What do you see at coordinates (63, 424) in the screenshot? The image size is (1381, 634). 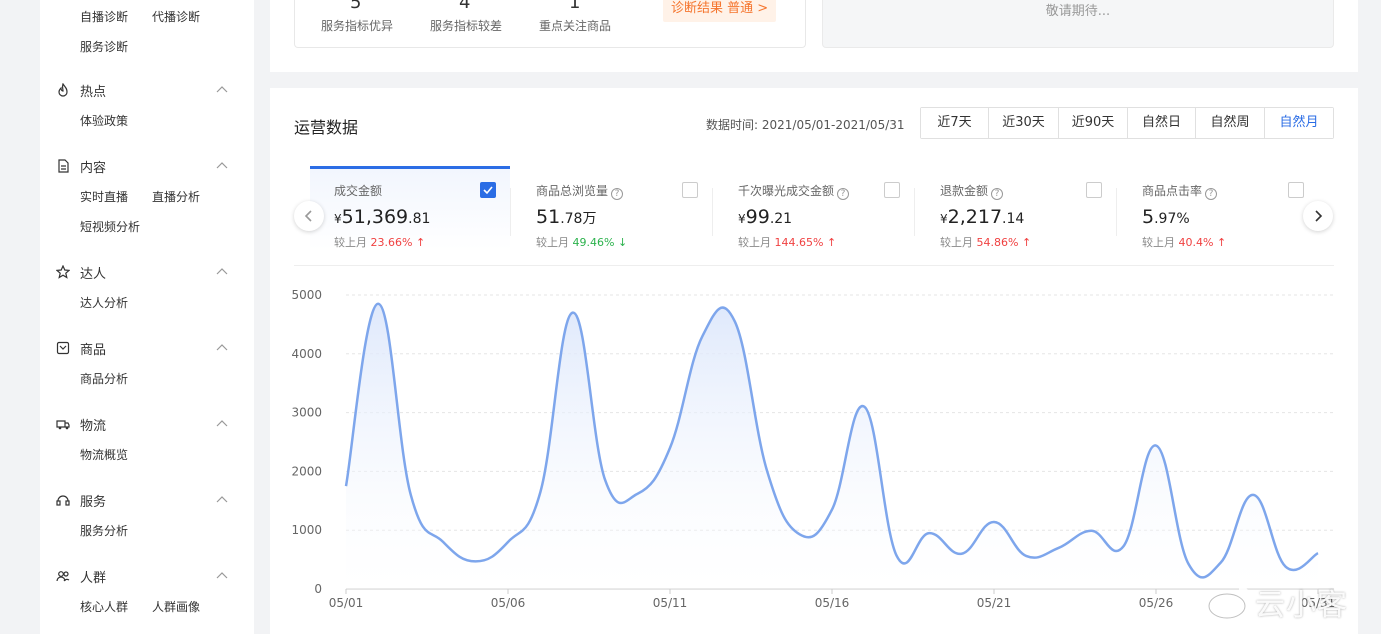 I see `truck-icon` at bounding box center [63, 424].